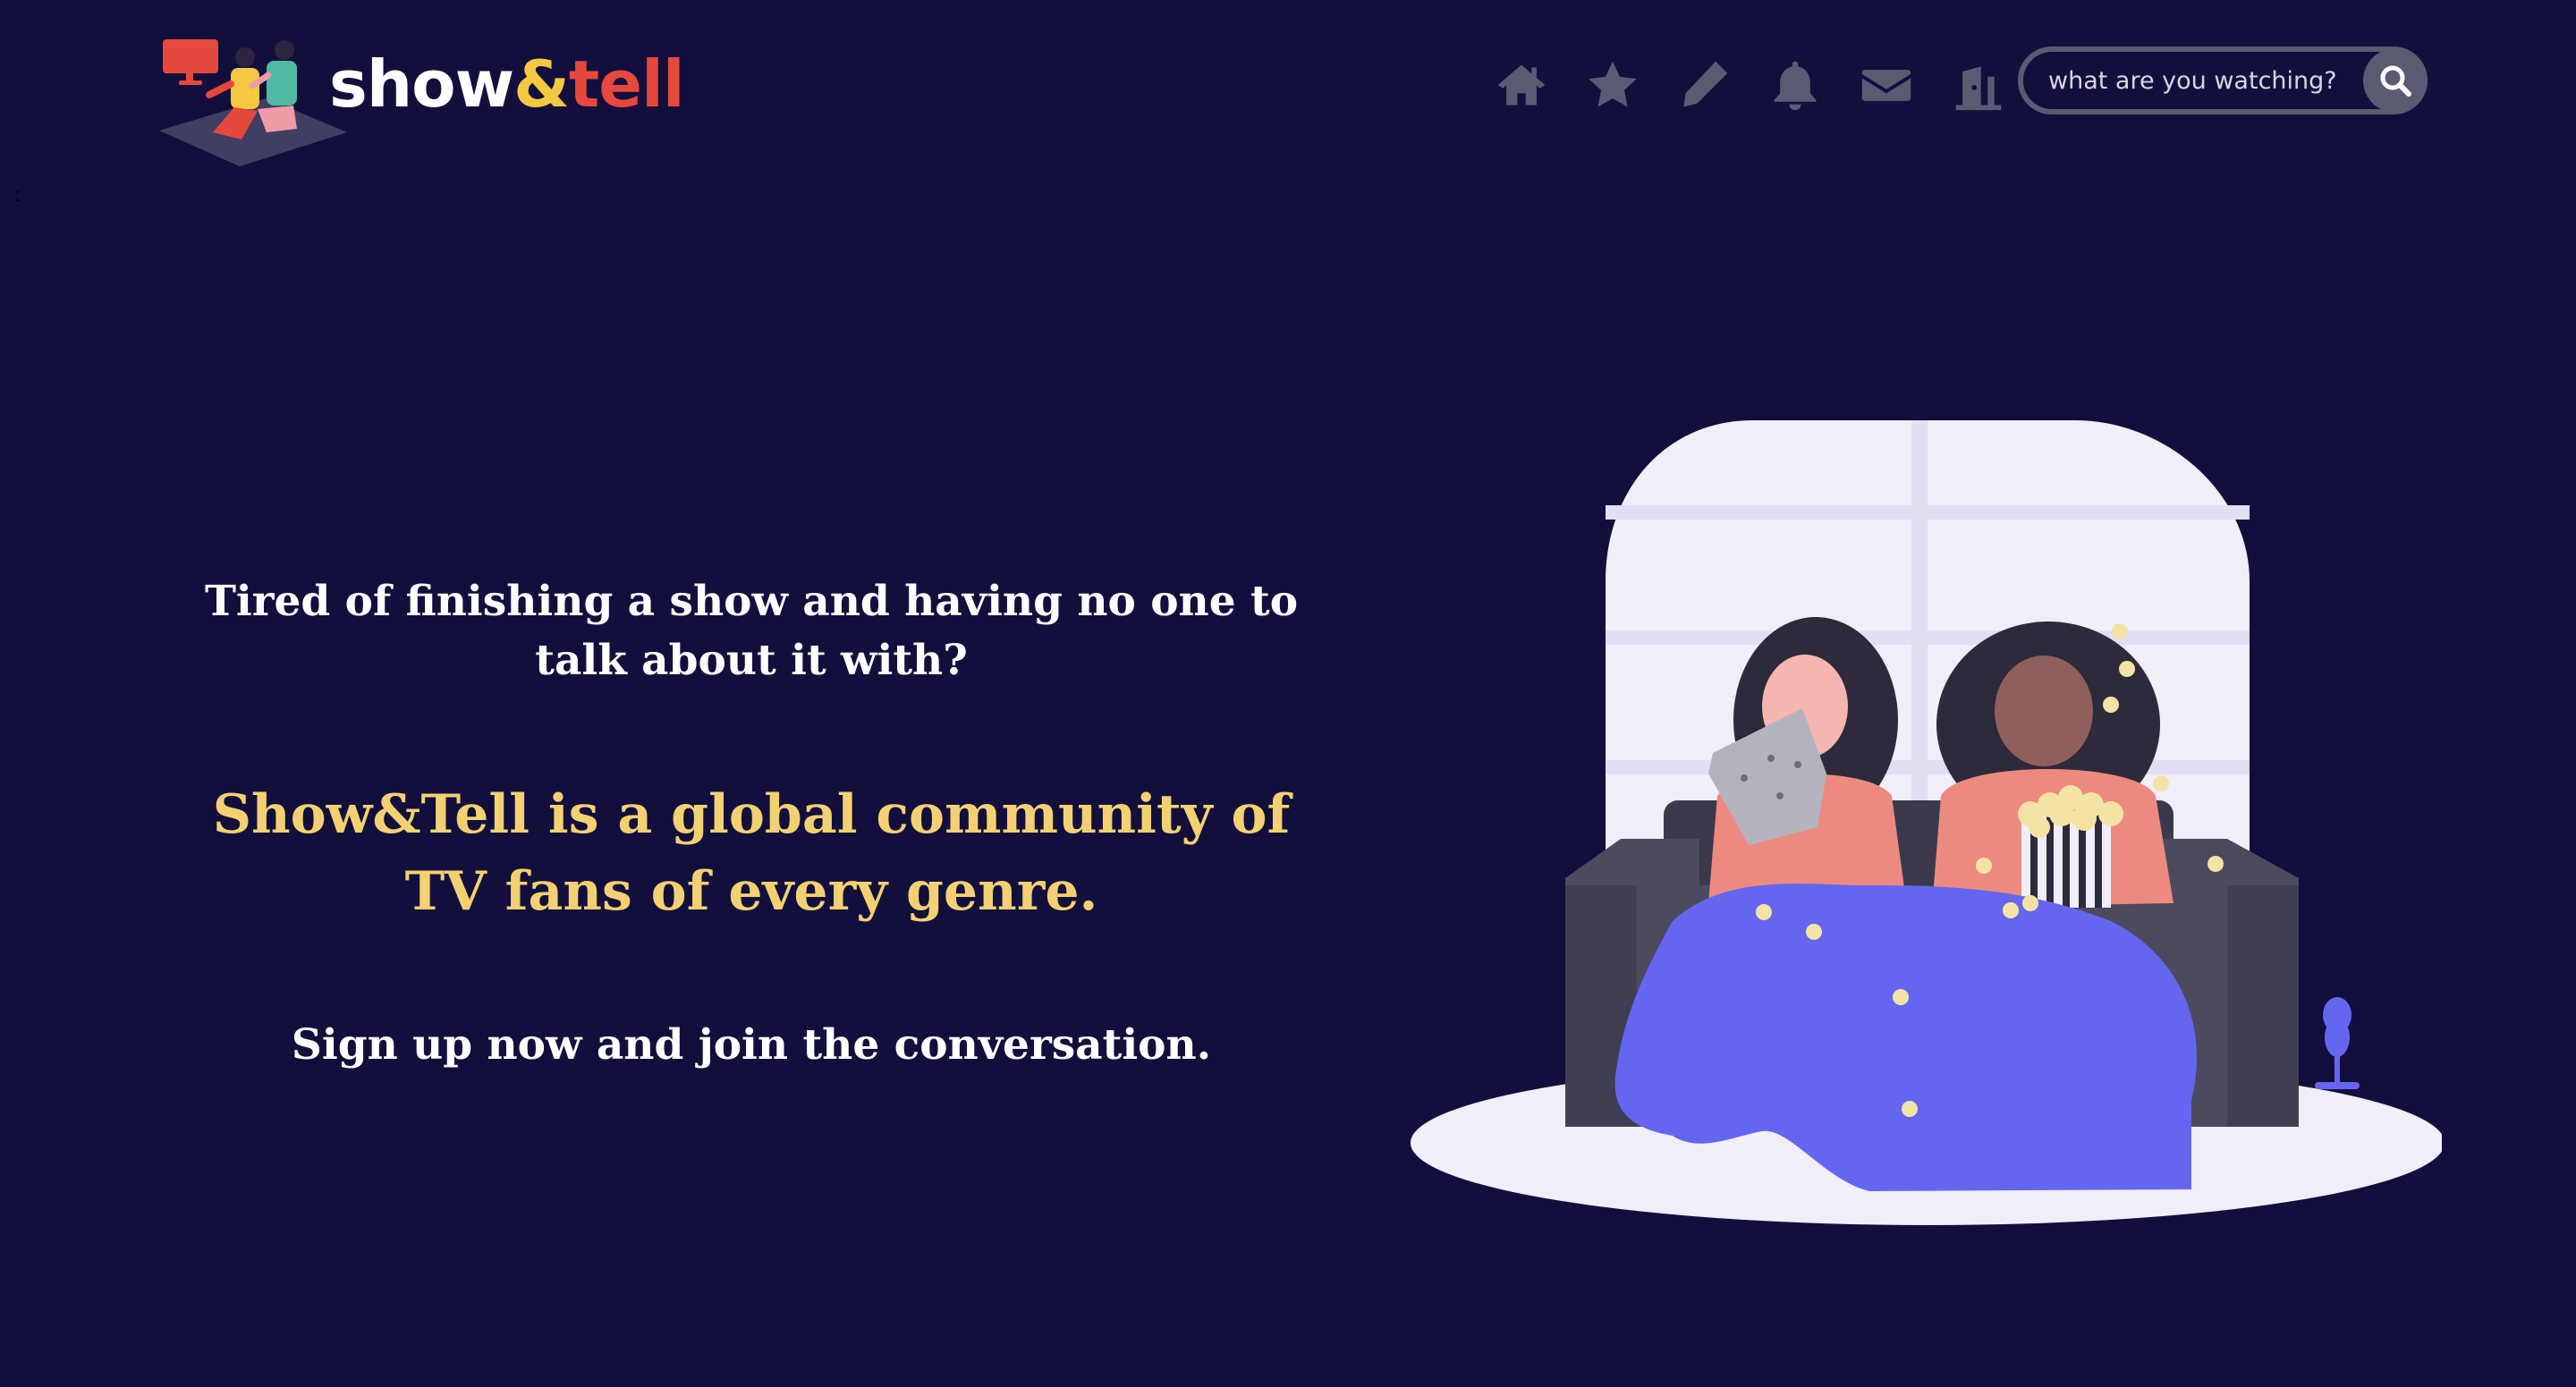 The image size is (2576, 1387). Describe the element at coordinates (17, 195) in the screenshot. I see `stray-colon-mark: :` at that location.